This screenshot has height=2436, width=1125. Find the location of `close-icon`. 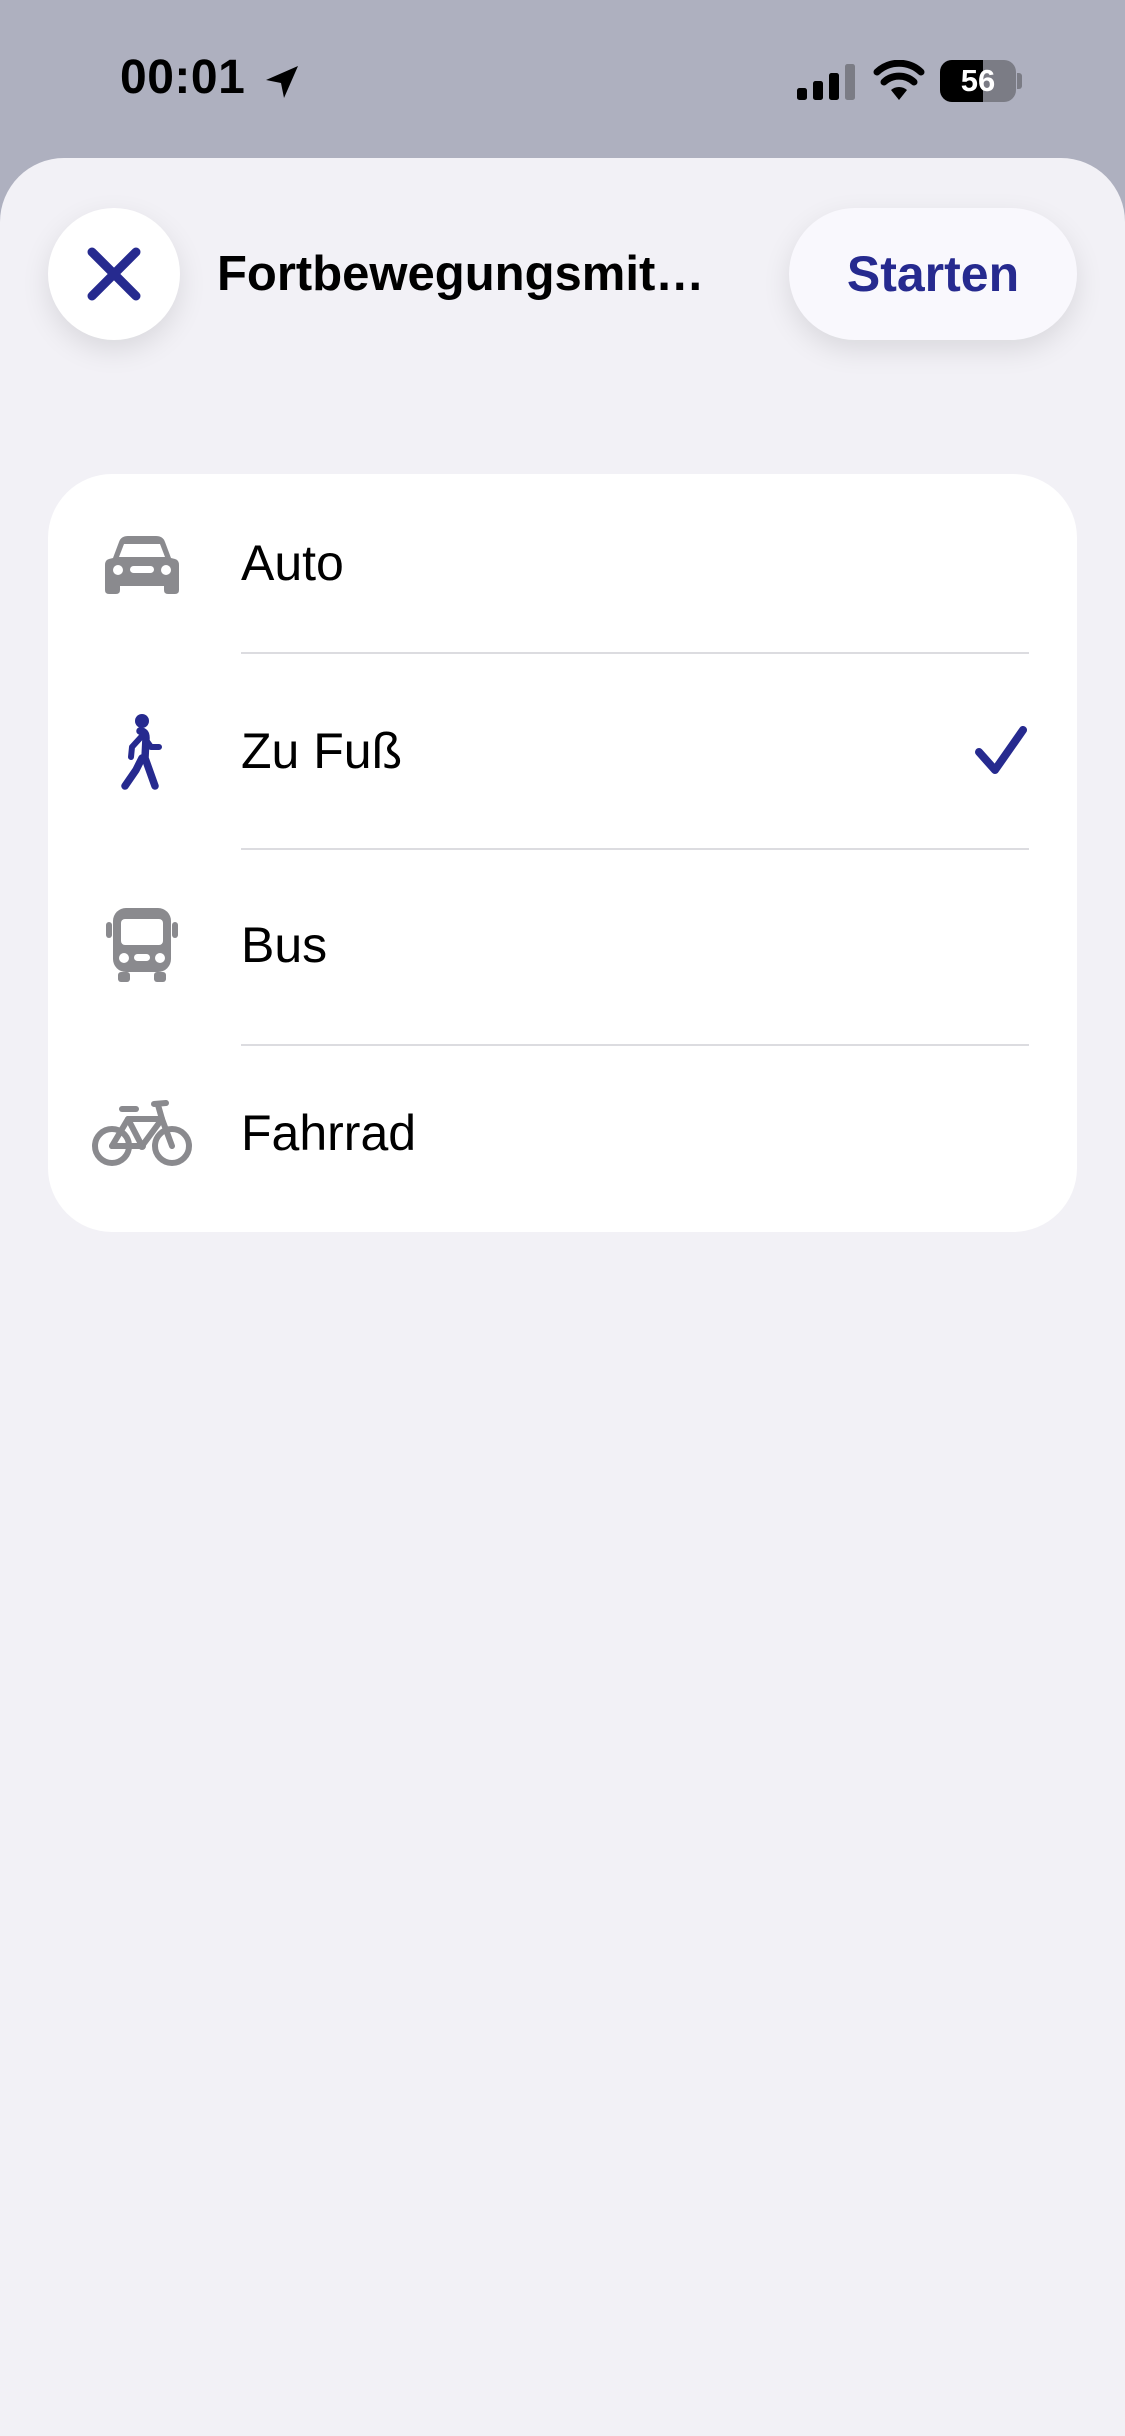

close-icon is located at coordinates (114, 274).